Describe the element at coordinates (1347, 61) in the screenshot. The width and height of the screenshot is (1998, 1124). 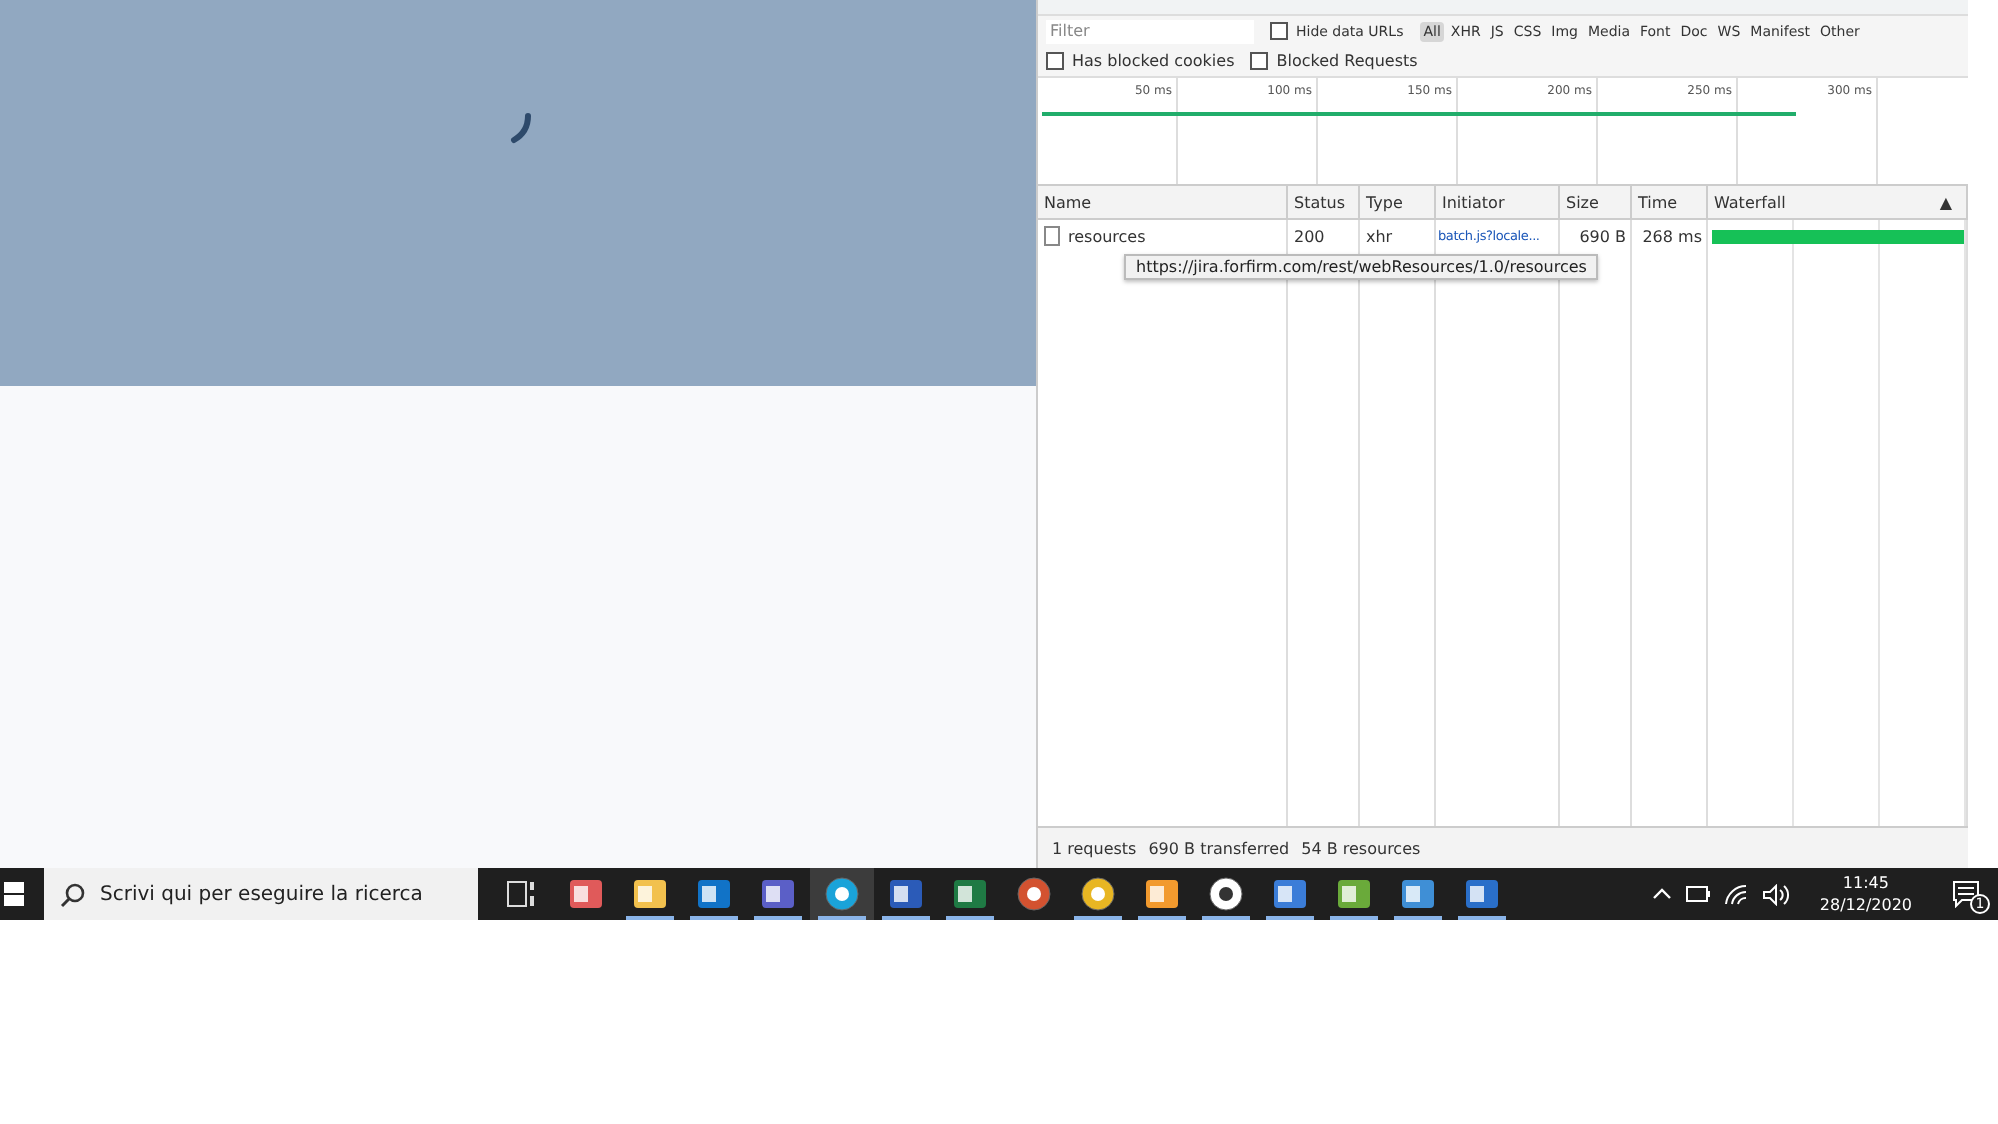
I see `checkbox-label: Blocked Requests` at that location.